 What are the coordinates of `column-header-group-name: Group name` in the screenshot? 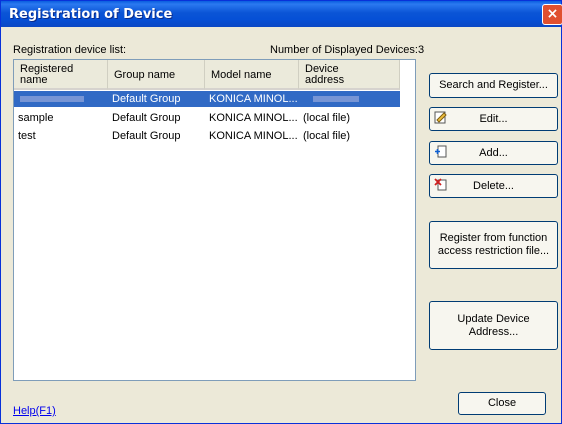 It's located at (156, 75).